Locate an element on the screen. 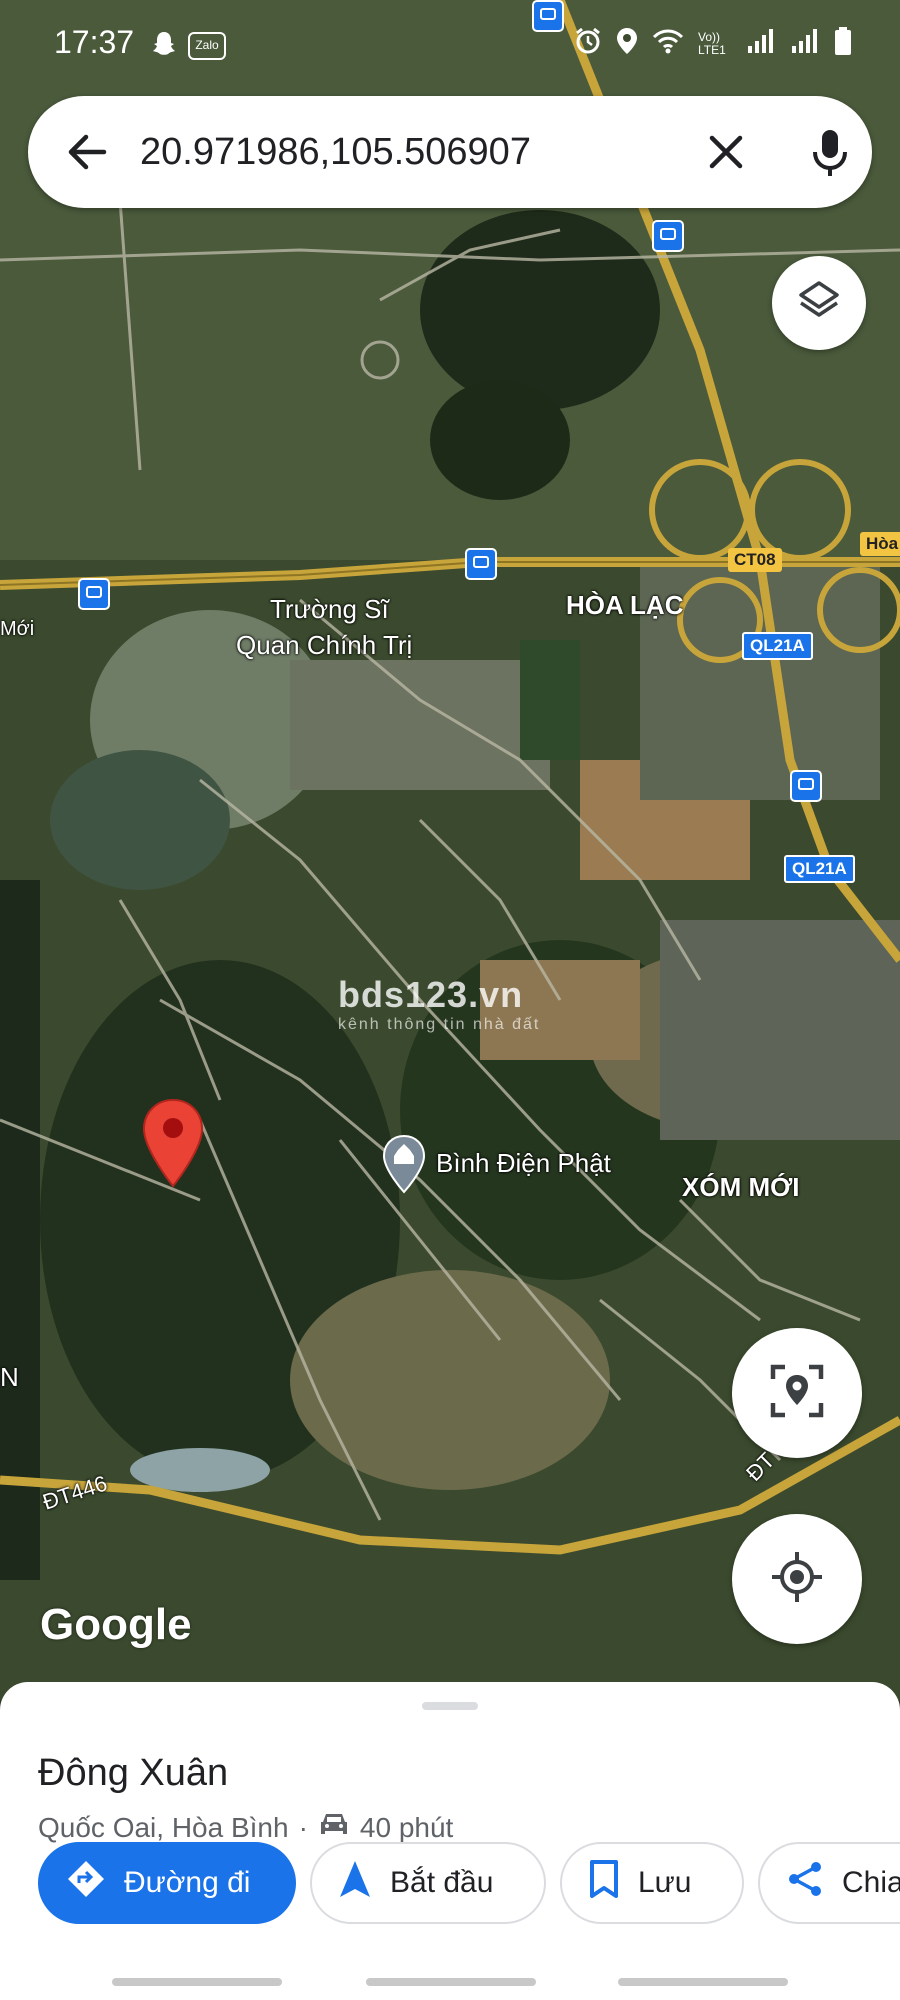  layers-icon is located at coordinates (819, 303).